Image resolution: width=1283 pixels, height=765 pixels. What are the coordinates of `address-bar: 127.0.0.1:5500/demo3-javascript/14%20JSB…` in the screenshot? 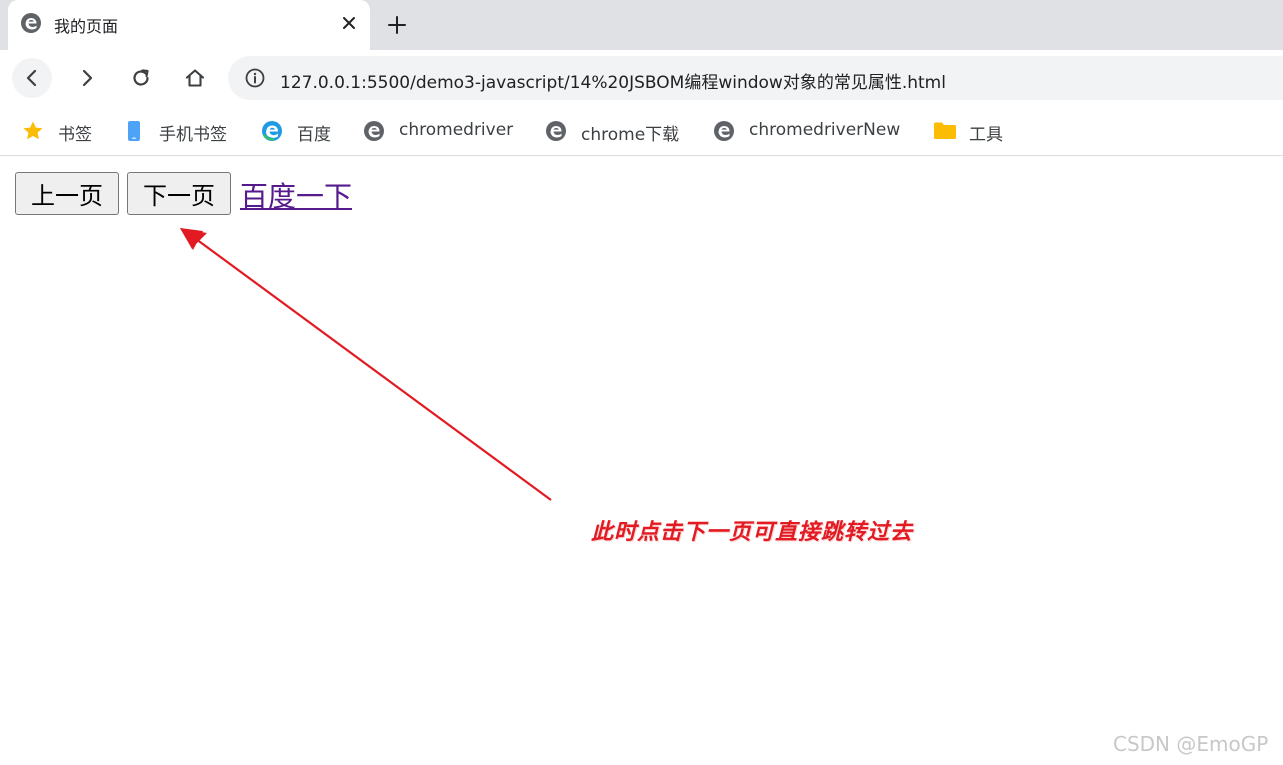 It's located at (755, 78).